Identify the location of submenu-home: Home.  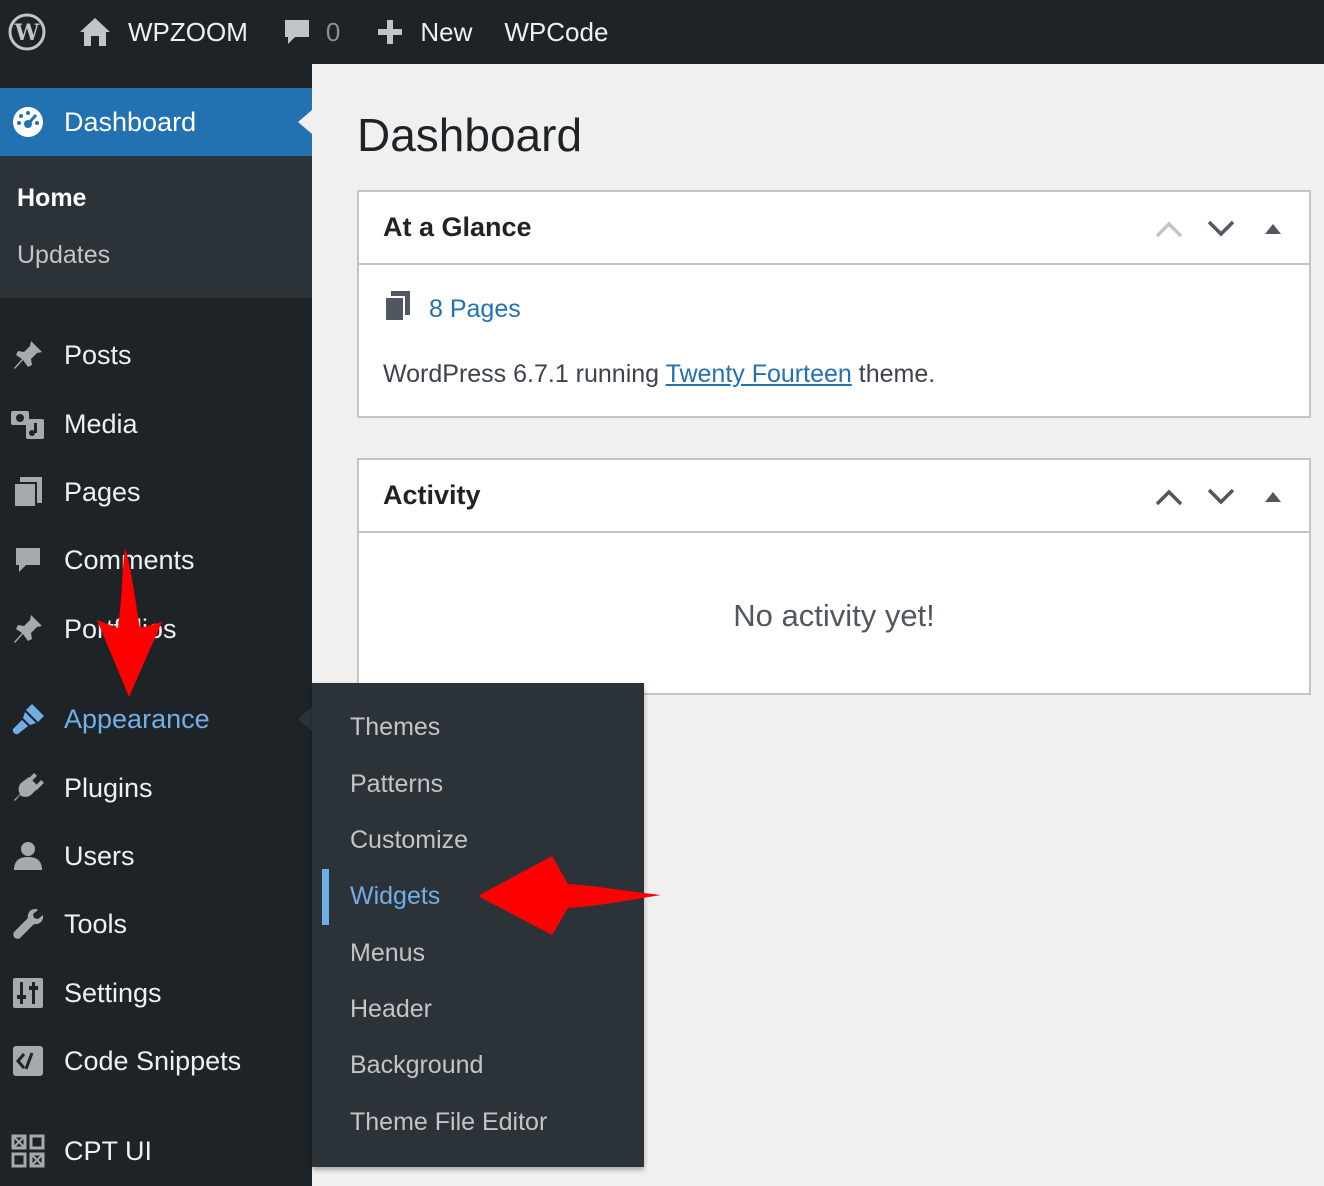
(51, 198).